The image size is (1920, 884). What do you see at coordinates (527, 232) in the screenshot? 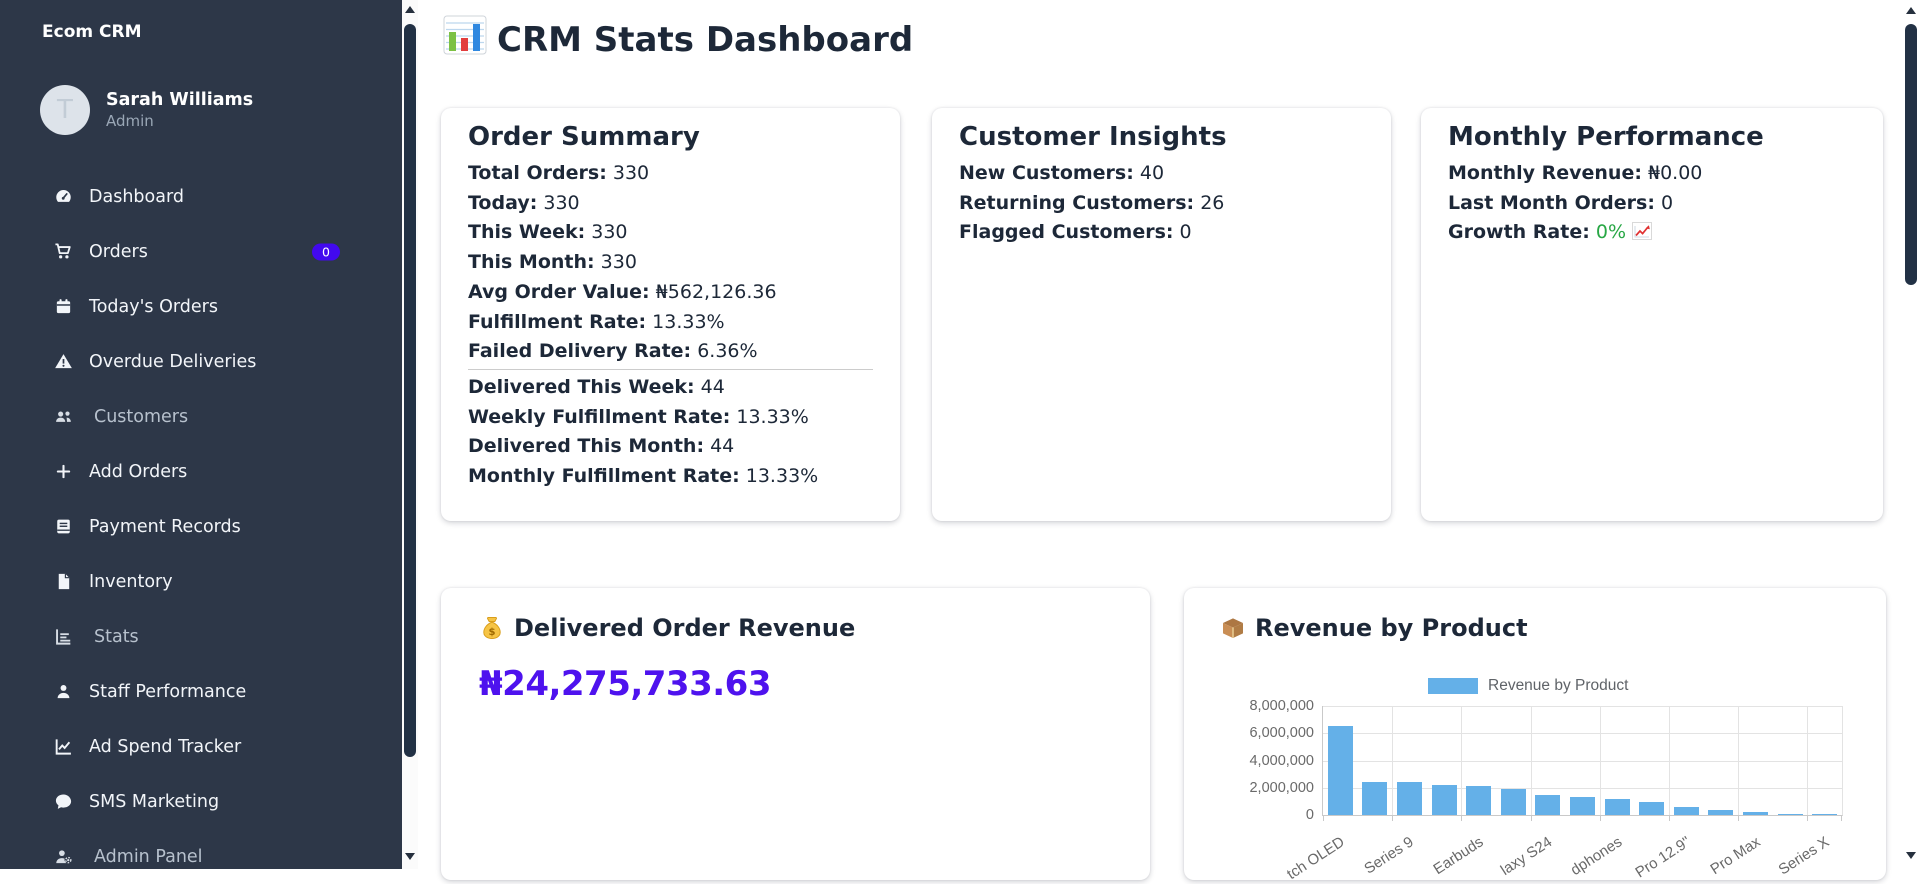
I see `stat-label: This Week:` at bounding box center [527, 232].